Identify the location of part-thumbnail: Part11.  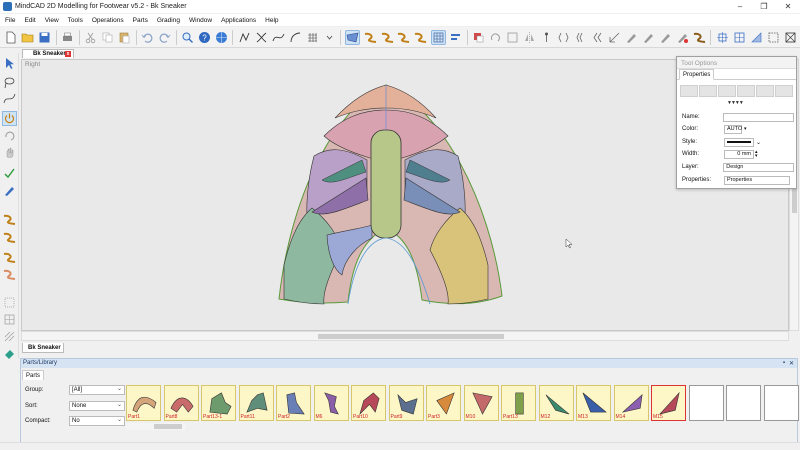
(256, 403).